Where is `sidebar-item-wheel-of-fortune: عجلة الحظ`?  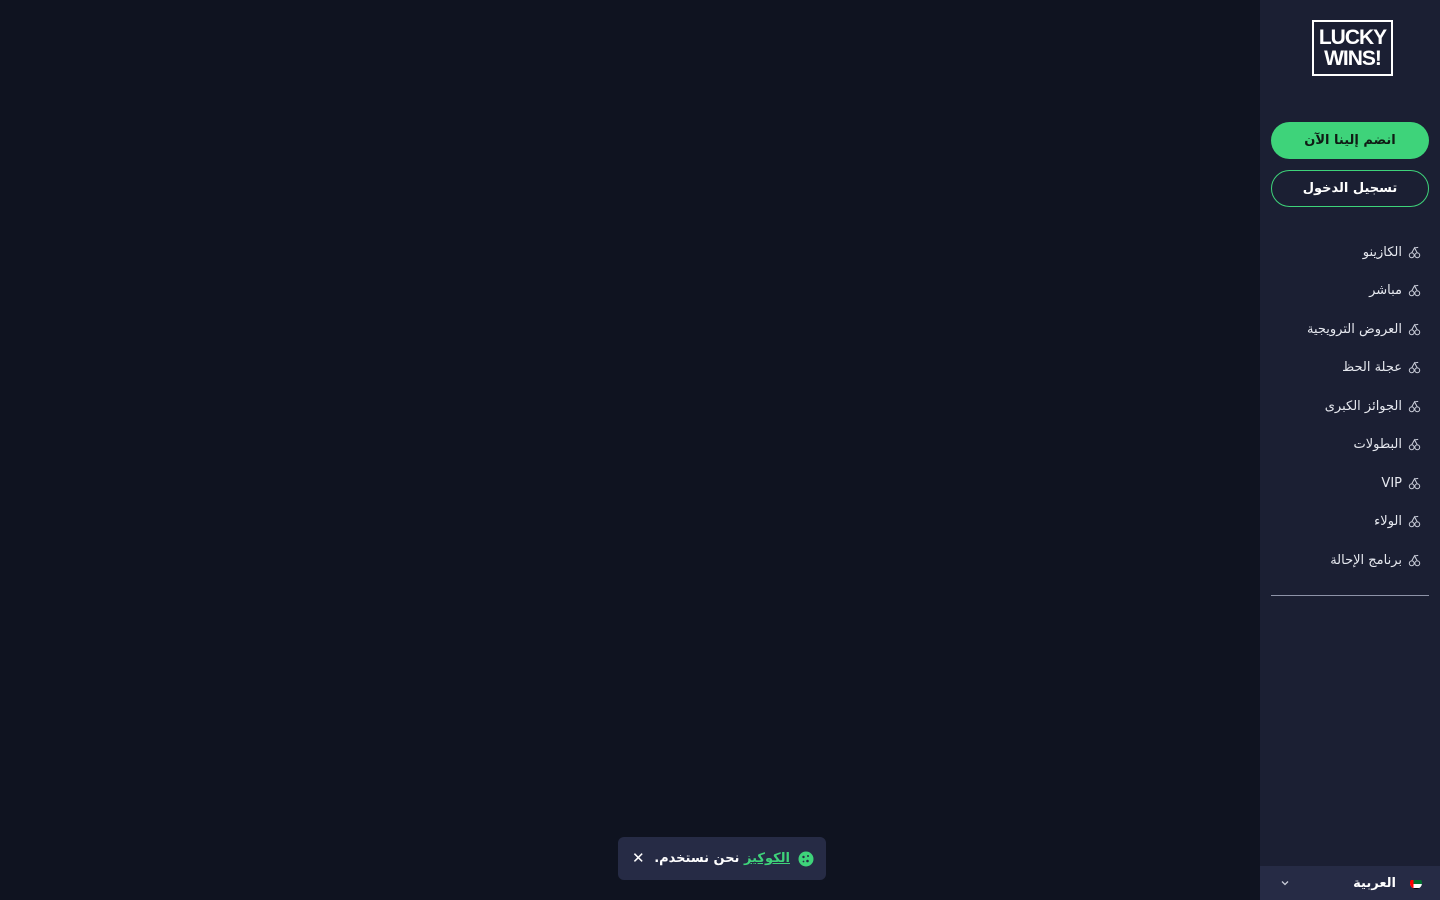 sidebar-item-wheel-of-fortune: عجلة الحظ is located at coordinates (1350, 368).